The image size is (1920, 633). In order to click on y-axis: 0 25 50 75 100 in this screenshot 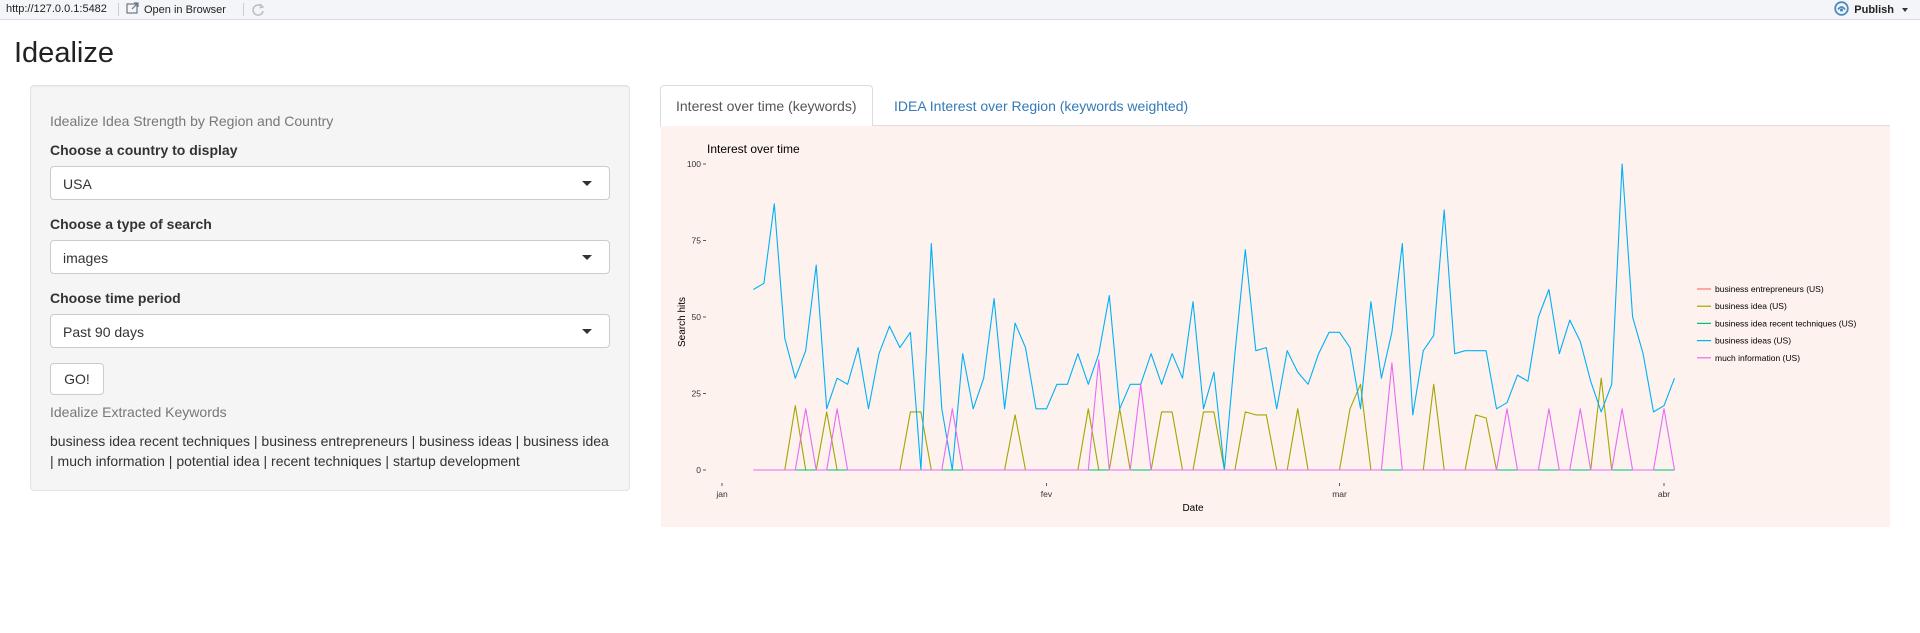, I will do `click(696, 317)`.